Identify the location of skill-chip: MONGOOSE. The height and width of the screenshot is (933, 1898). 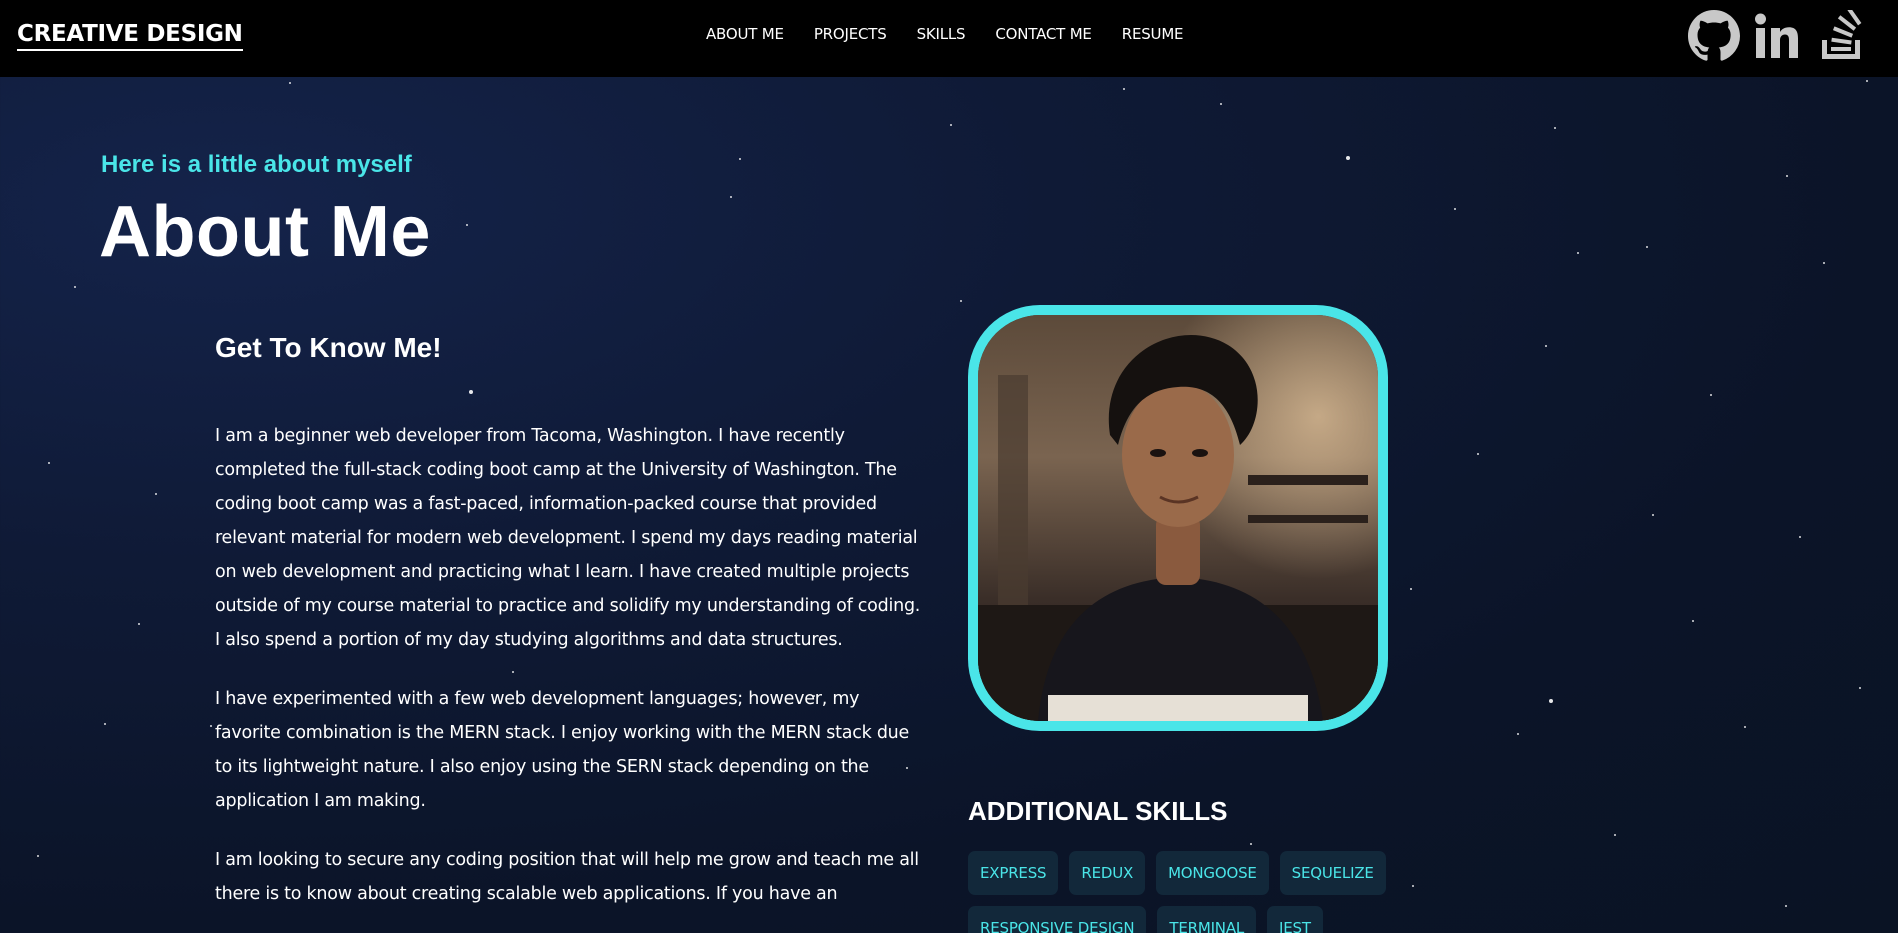
(1212, 873).